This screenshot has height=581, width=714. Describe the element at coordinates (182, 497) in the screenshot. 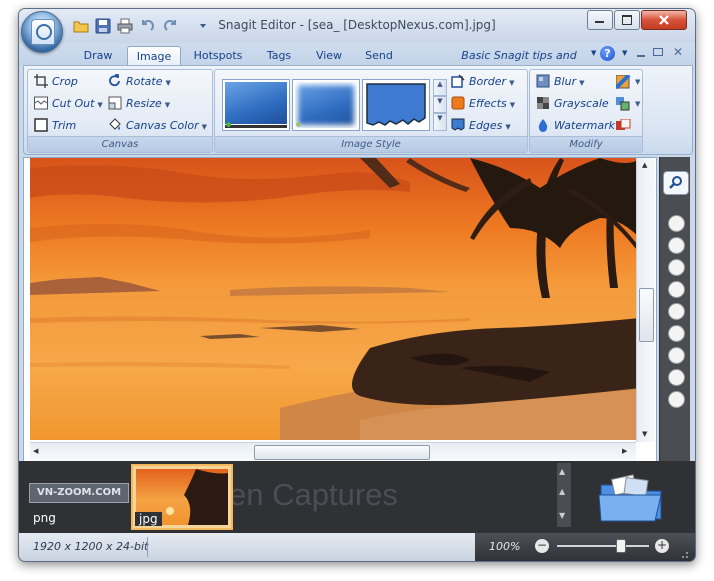

I see `capture-thumbnail-jpg: jpg` at that location.